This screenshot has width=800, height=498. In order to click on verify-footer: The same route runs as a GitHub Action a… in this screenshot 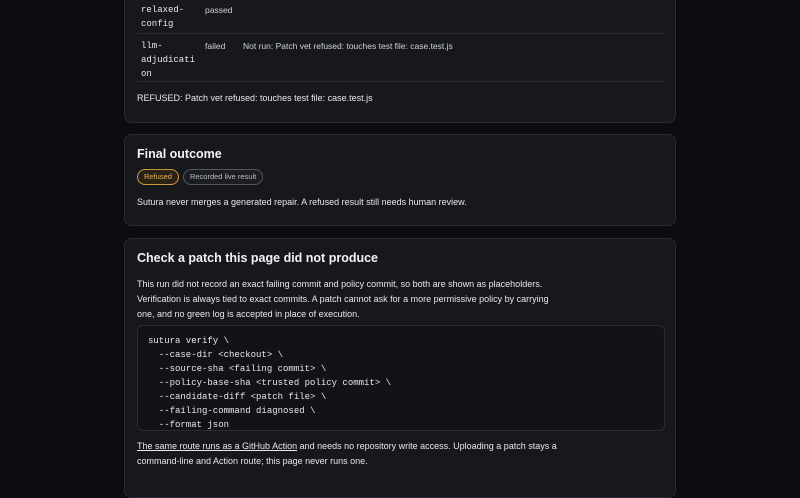, I will do `click(347, 454)`.